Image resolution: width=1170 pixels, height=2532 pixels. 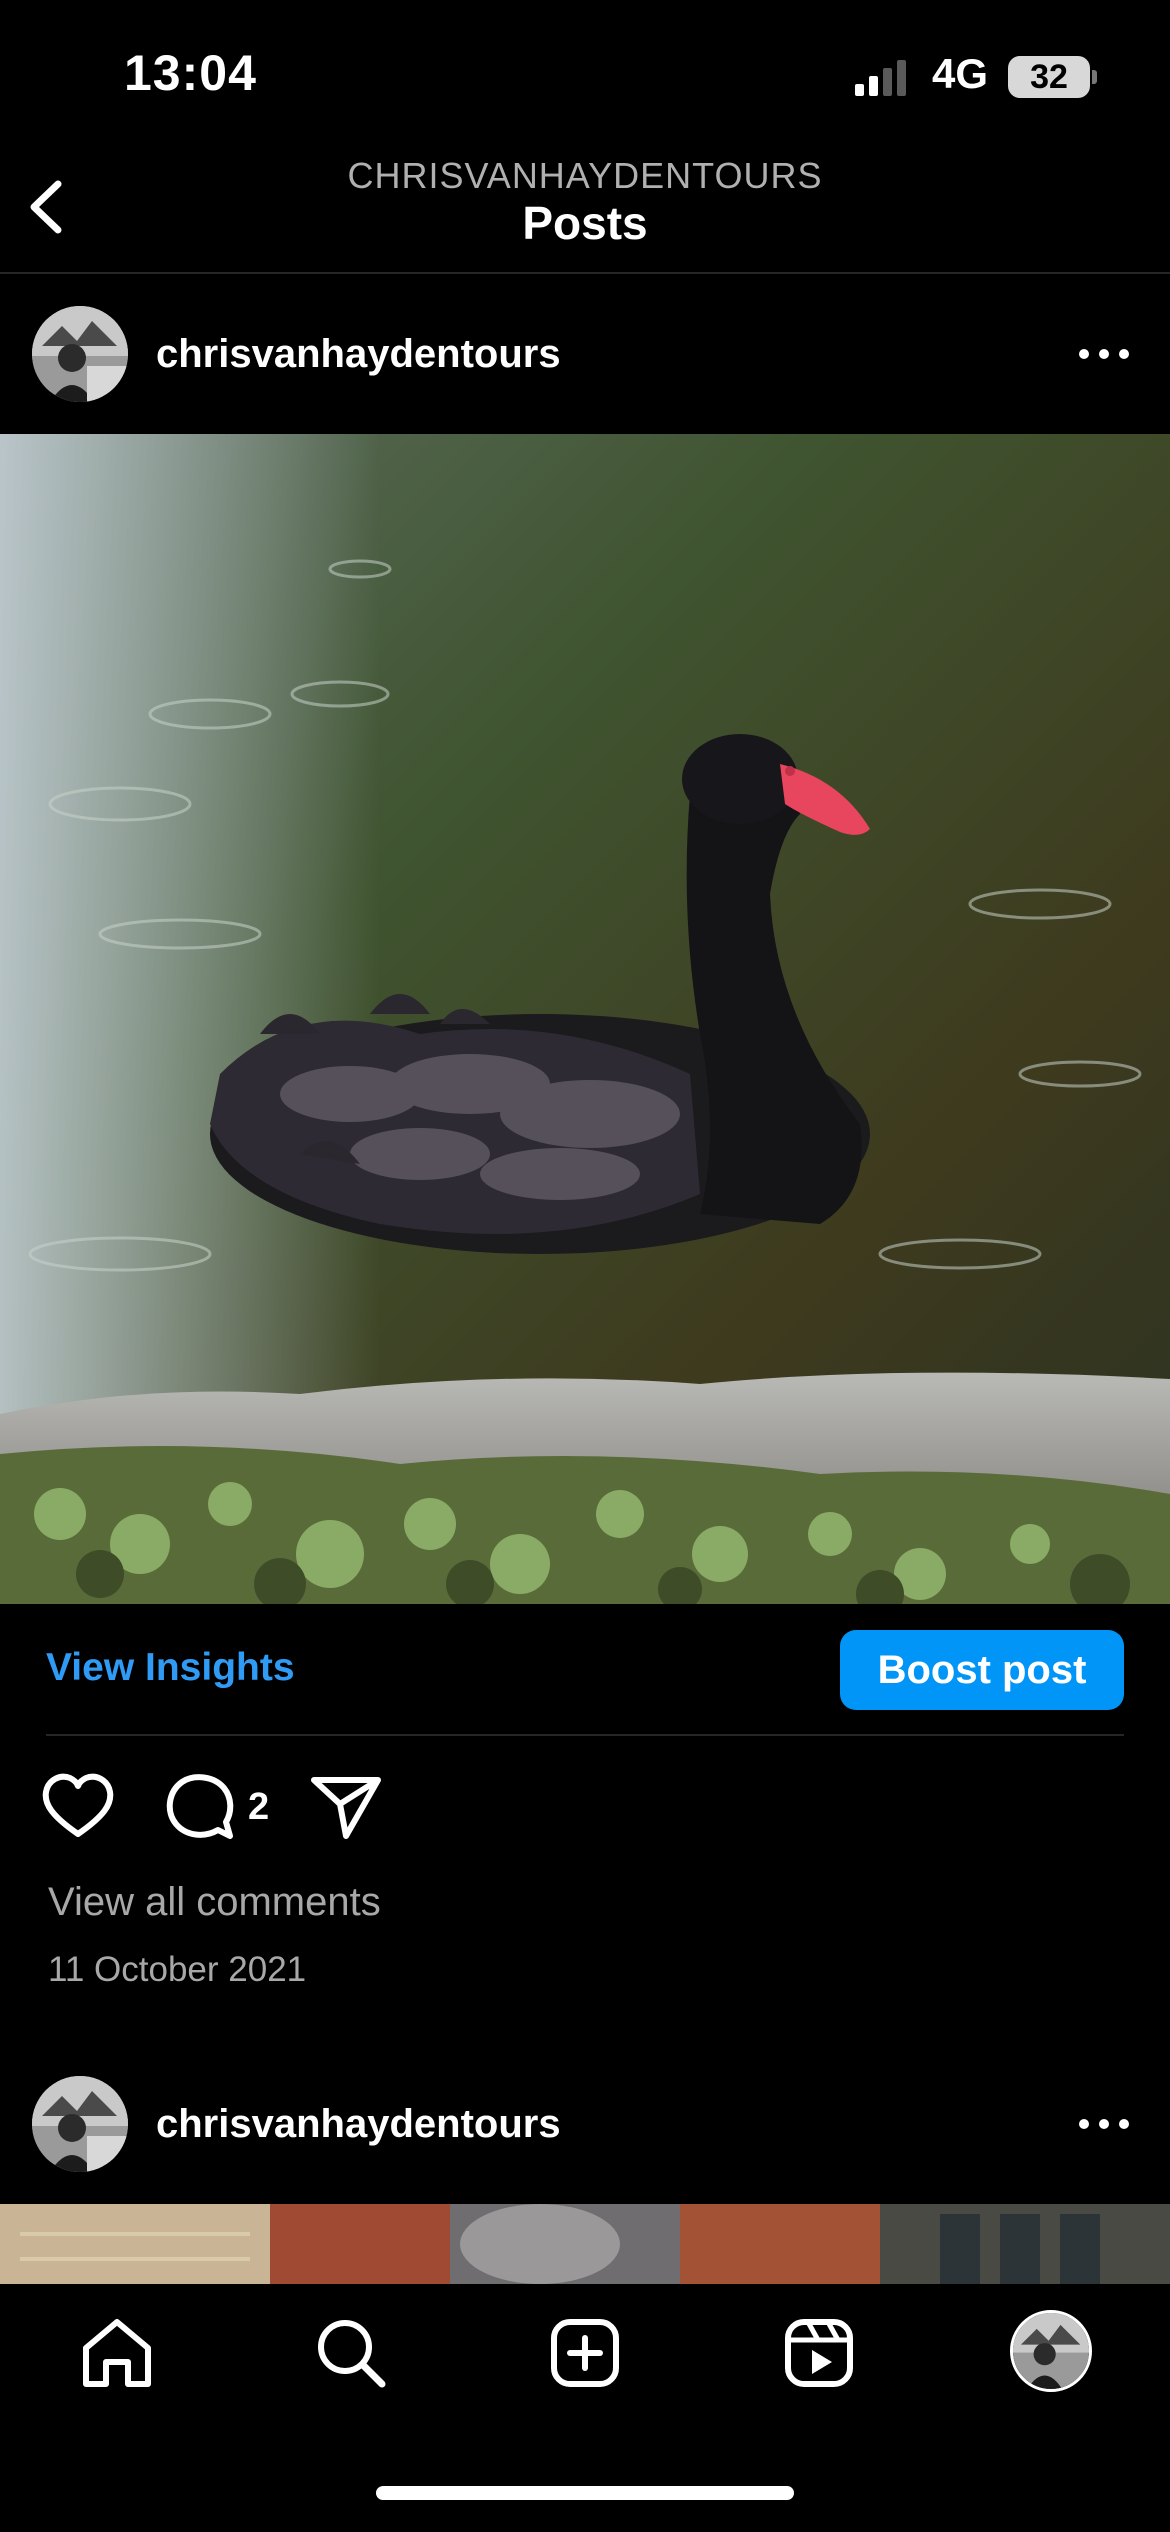 I want to click on search-icon, so click(x=352, y=2354).